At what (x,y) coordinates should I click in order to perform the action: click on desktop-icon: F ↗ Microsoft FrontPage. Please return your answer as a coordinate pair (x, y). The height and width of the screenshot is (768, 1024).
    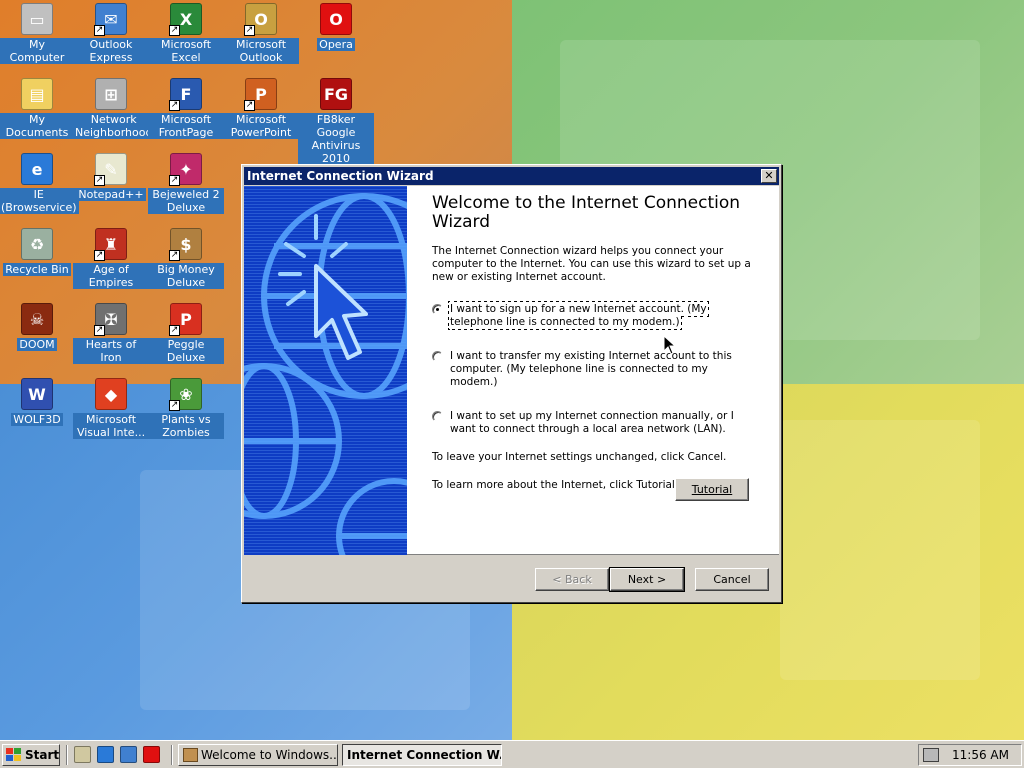
    Looking at the image, I should click on (186, 108).